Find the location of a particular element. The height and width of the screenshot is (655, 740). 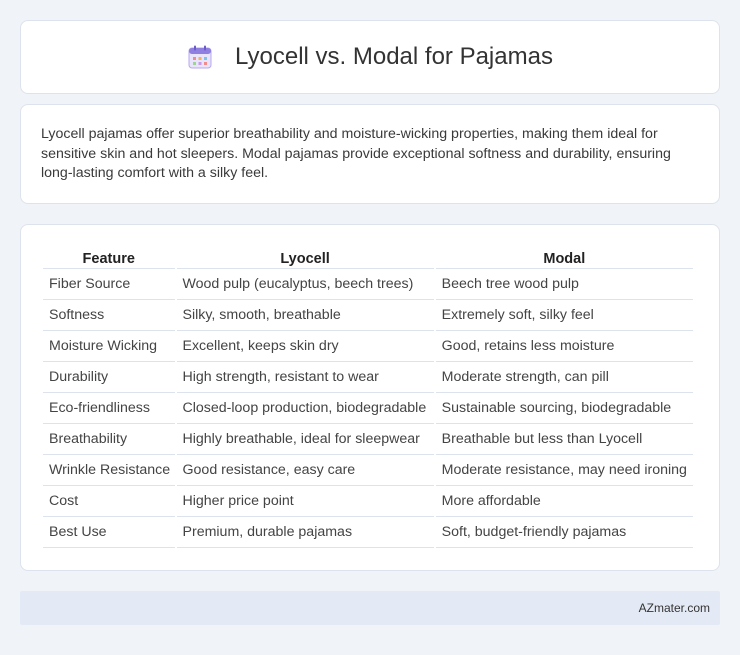

lyocell-cell: Closed-loop production, biodegradable is located at coordinates (305, 408).